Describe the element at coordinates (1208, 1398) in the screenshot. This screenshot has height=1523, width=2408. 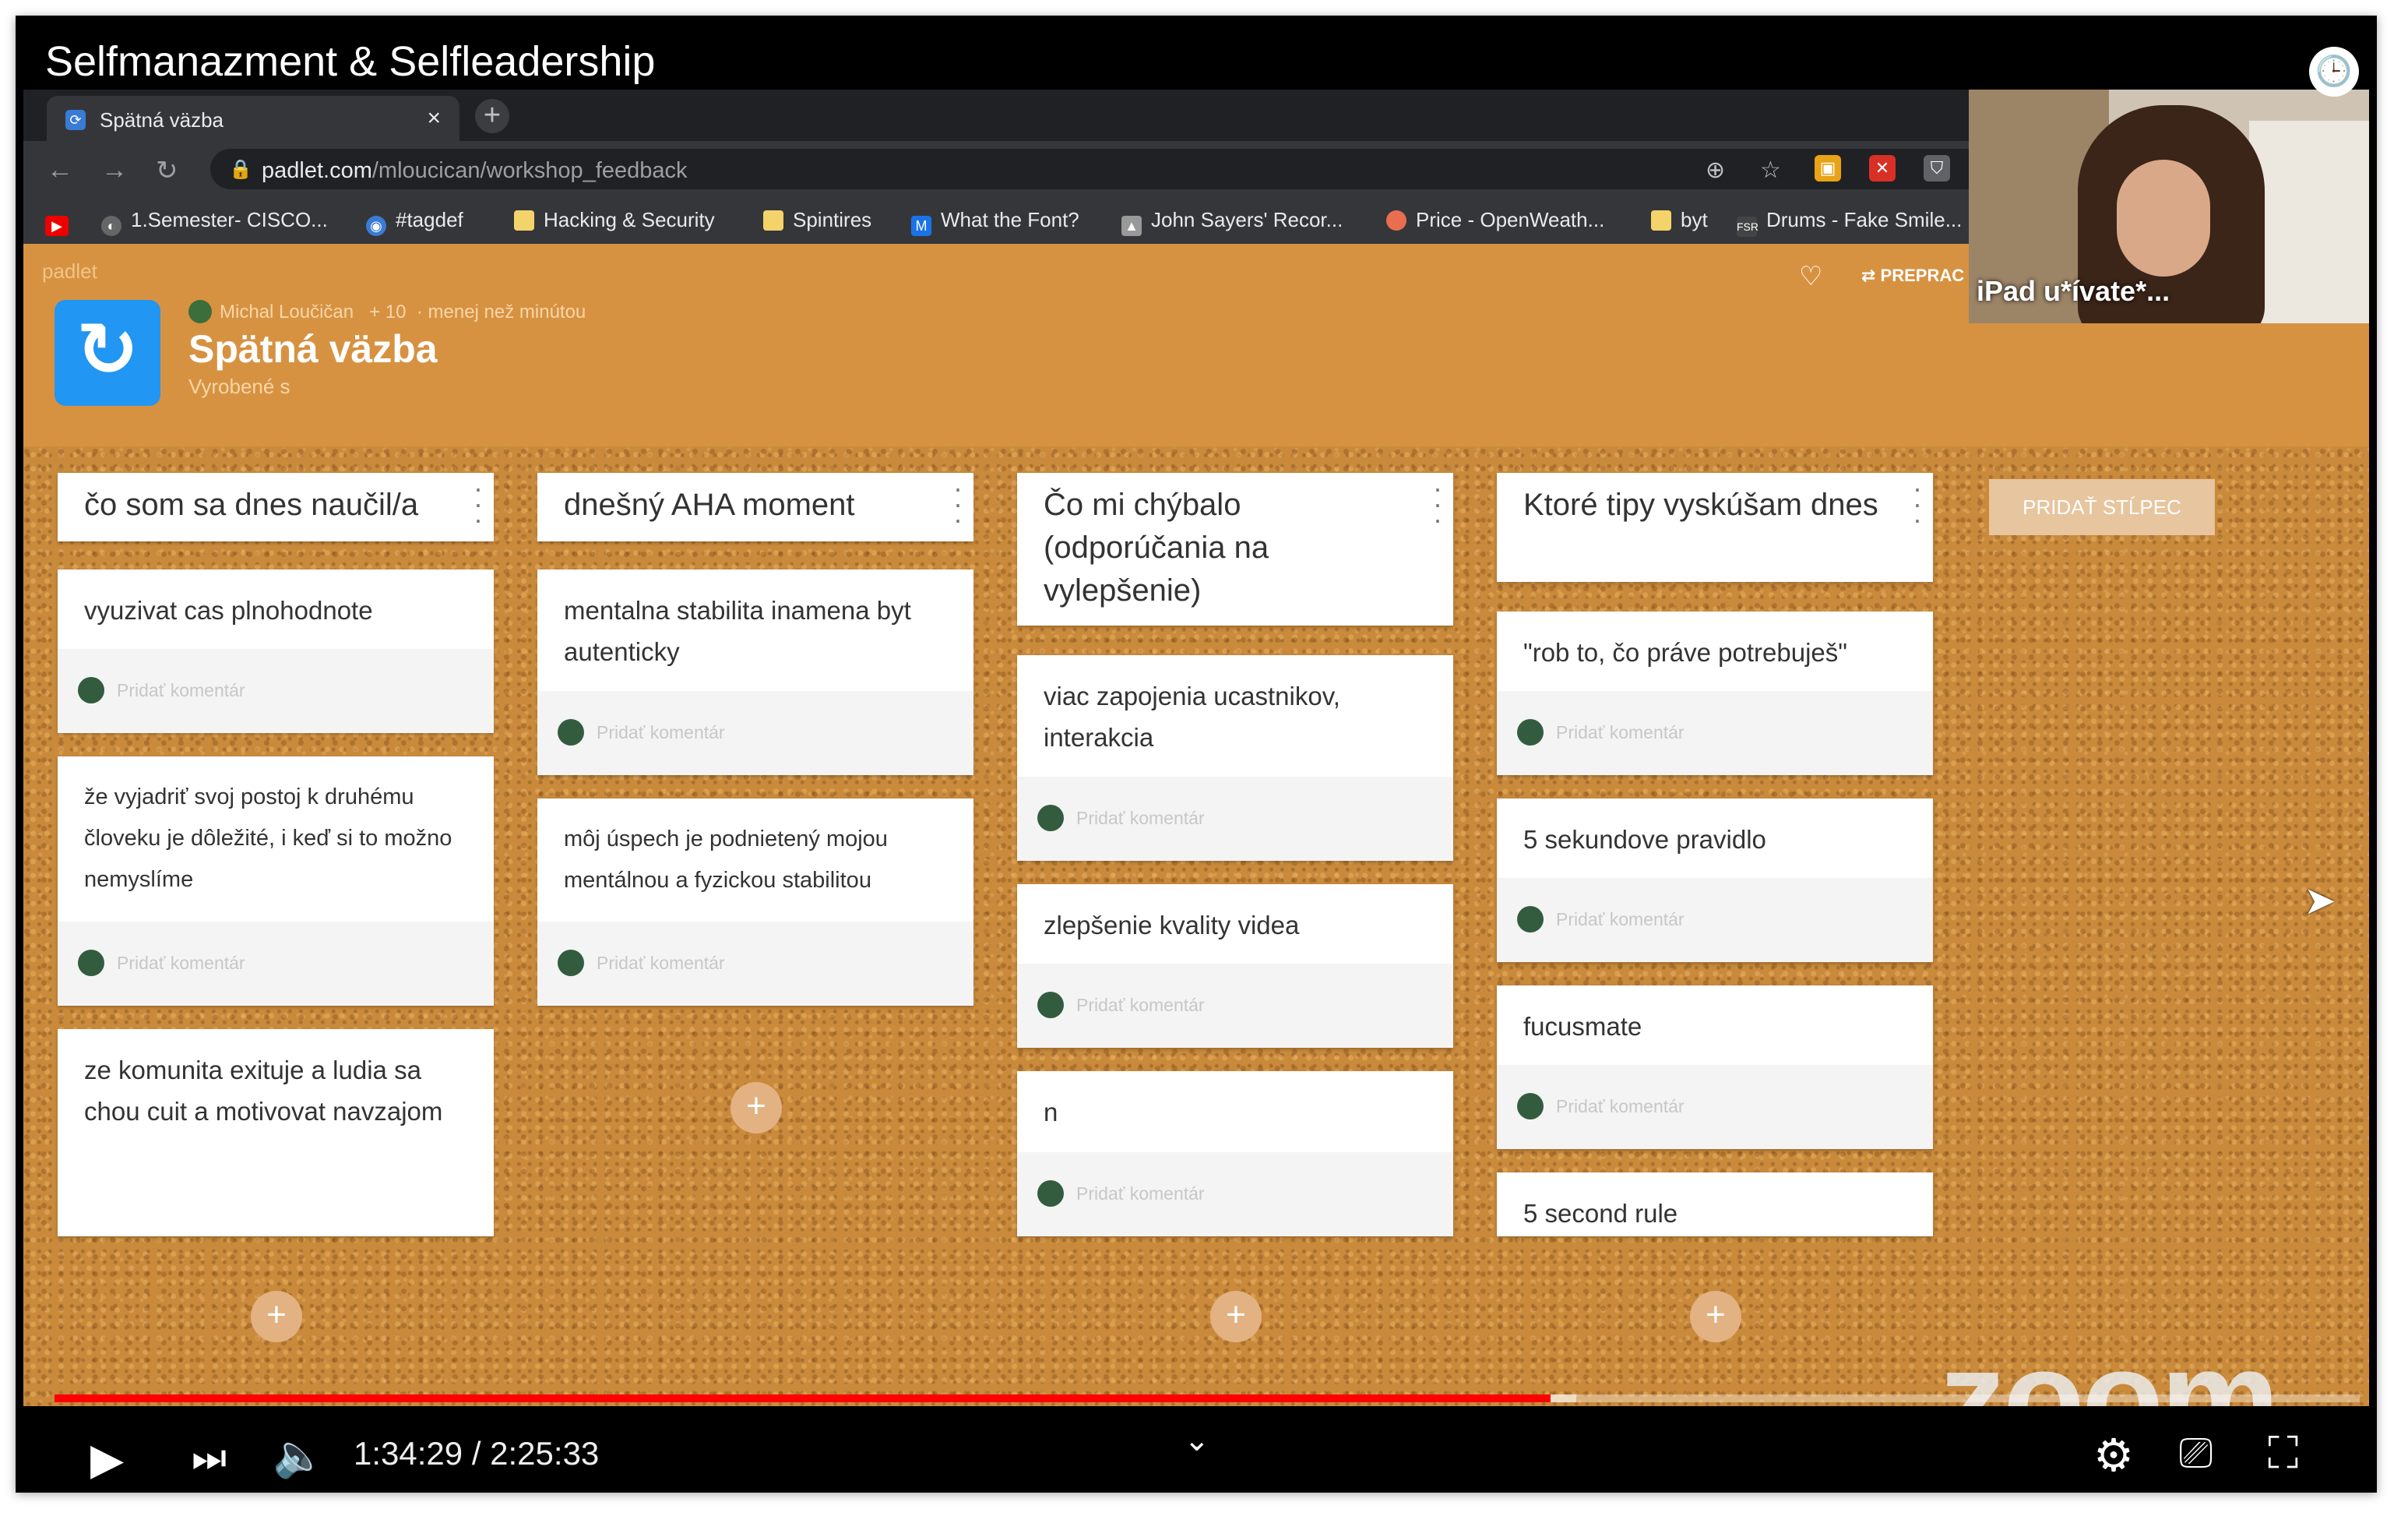
I see `progress-bar` at that location.